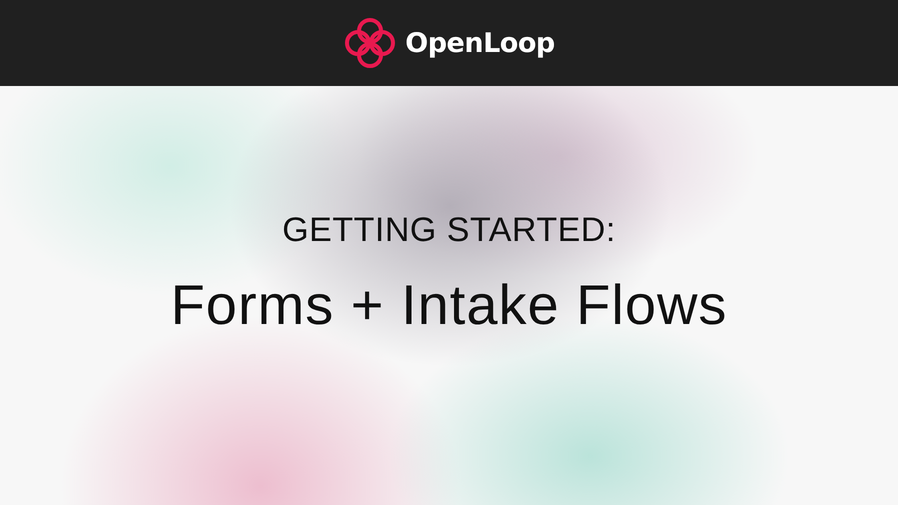 This screenshot has width=898, height=505. I want to click on hero-title: Forms + Intake Flows, so click(449, 304).